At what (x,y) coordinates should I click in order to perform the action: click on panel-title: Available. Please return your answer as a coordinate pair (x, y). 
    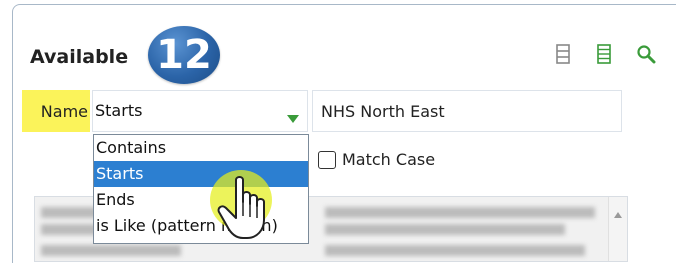
    Looking at the image, I should click on (79, 57).